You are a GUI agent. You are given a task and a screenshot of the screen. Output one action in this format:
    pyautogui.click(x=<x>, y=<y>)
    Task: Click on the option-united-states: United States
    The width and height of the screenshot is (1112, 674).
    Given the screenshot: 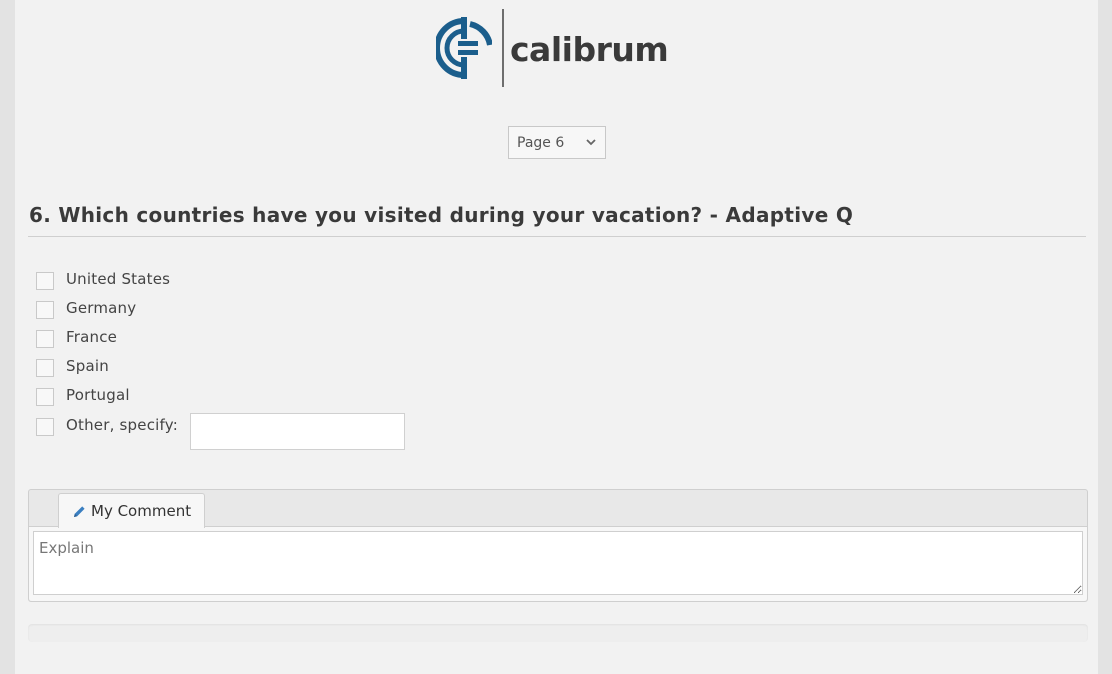 What is the action you would take?
    pyautogui.click(x=103, y=279)
    